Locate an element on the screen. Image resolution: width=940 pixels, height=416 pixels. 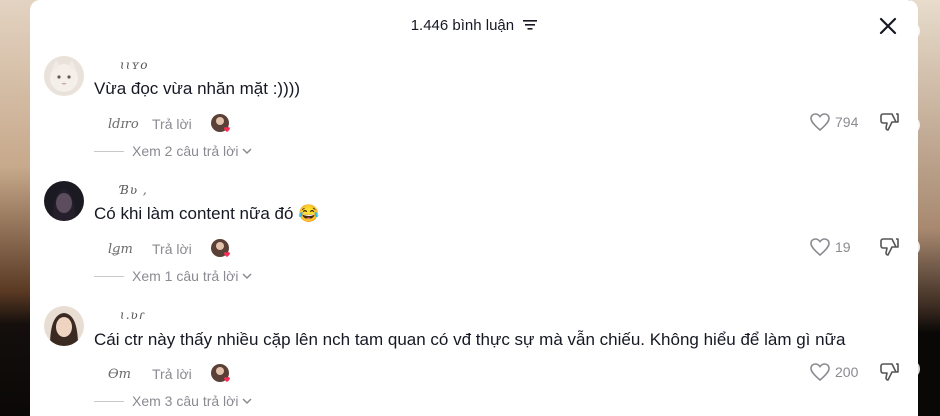
view-replies: Xem 1 câu trả lời is located at coordinates (173, 276).